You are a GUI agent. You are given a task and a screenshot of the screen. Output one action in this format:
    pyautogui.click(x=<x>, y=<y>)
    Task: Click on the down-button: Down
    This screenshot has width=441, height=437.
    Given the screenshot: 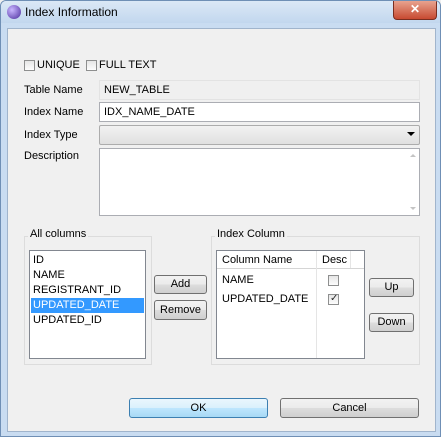 What is the action you would take?
    pyautogui.click(x=391, y=322)
    